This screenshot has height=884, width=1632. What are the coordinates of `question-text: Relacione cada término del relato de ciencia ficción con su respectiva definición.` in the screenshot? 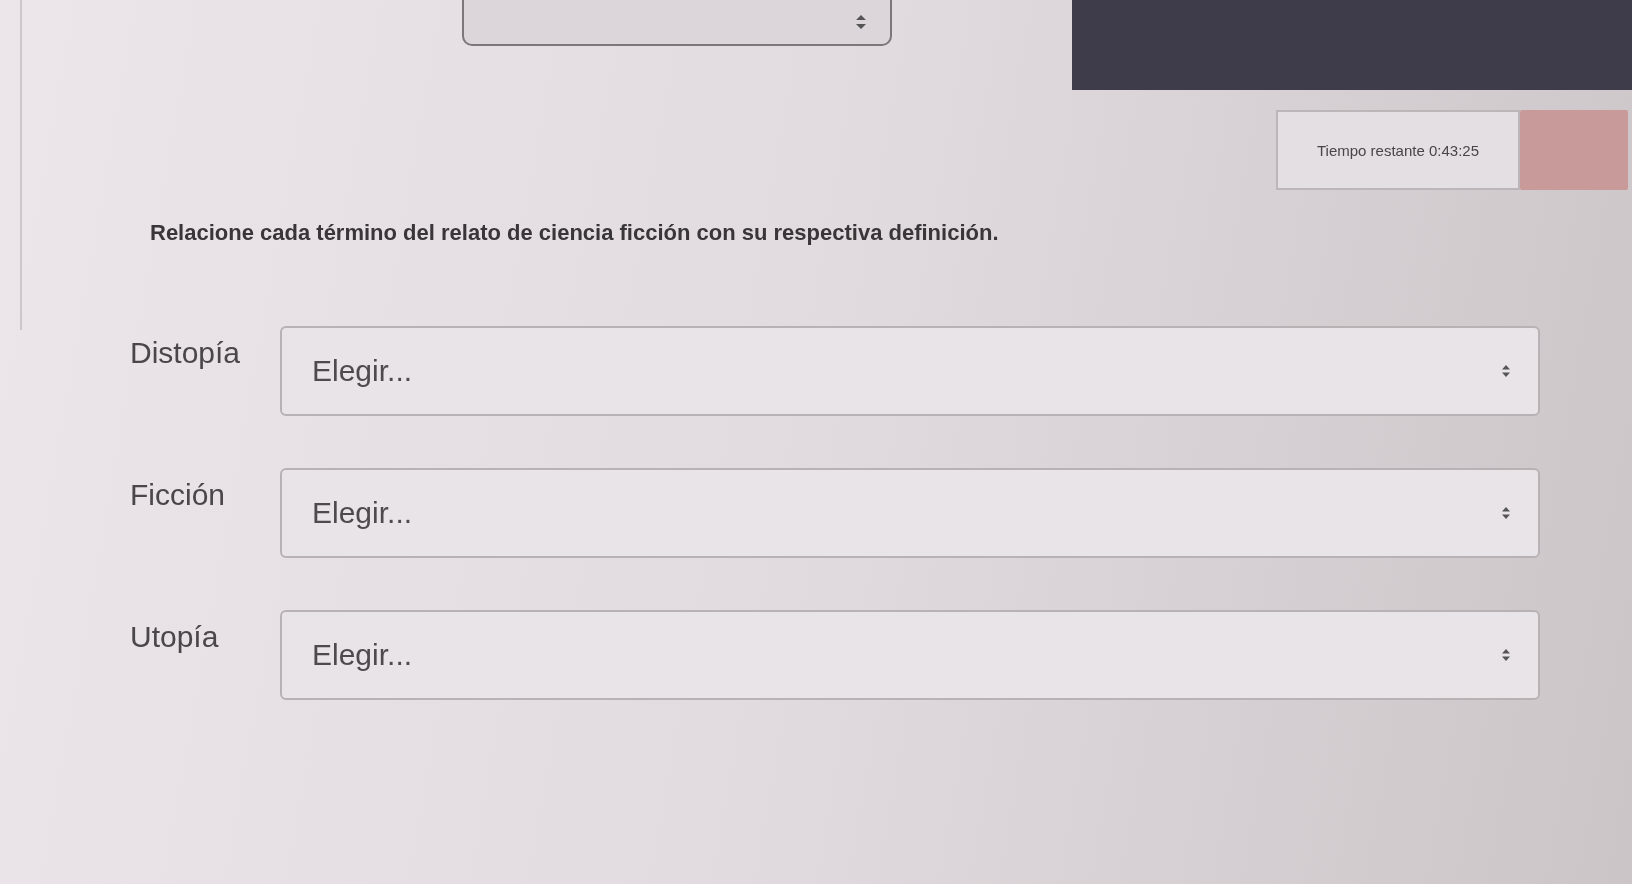 It's located at (574, 233).